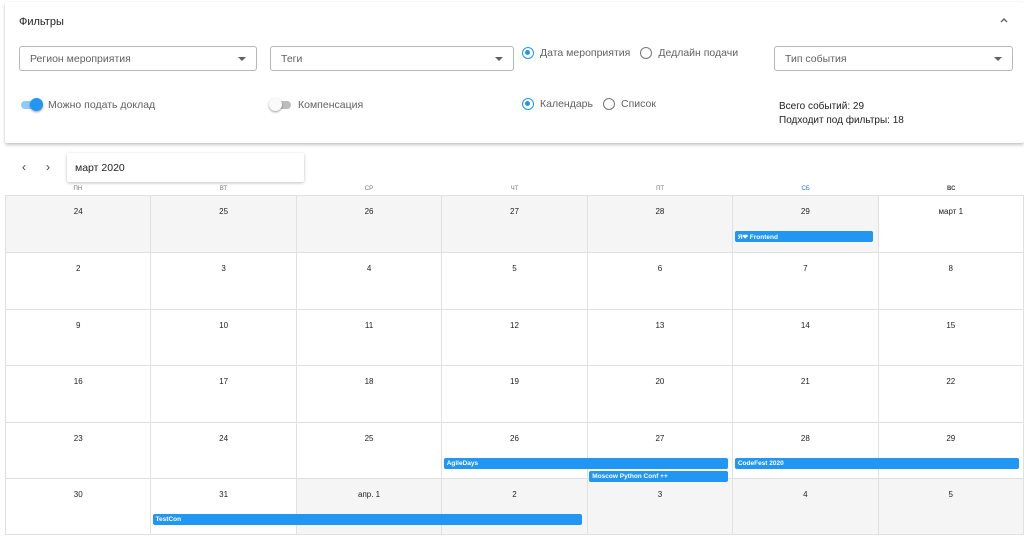 This screenshot has width=1024, height=541. What do you see at coordinates (514, 381) in the screenshot?
I see `calendar-day-number: 19` at bounding box center [514, 381].